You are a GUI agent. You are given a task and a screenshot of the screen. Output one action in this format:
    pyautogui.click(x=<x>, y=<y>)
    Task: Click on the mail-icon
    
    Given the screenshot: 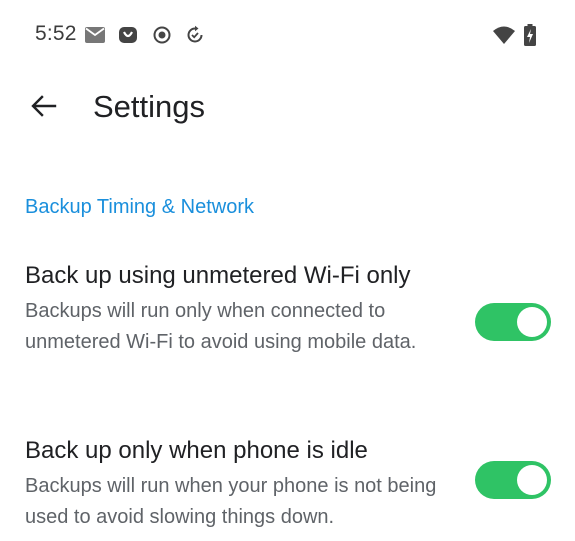 What is the action you would take?
    pyautogui.click(x=95, y=35)
    